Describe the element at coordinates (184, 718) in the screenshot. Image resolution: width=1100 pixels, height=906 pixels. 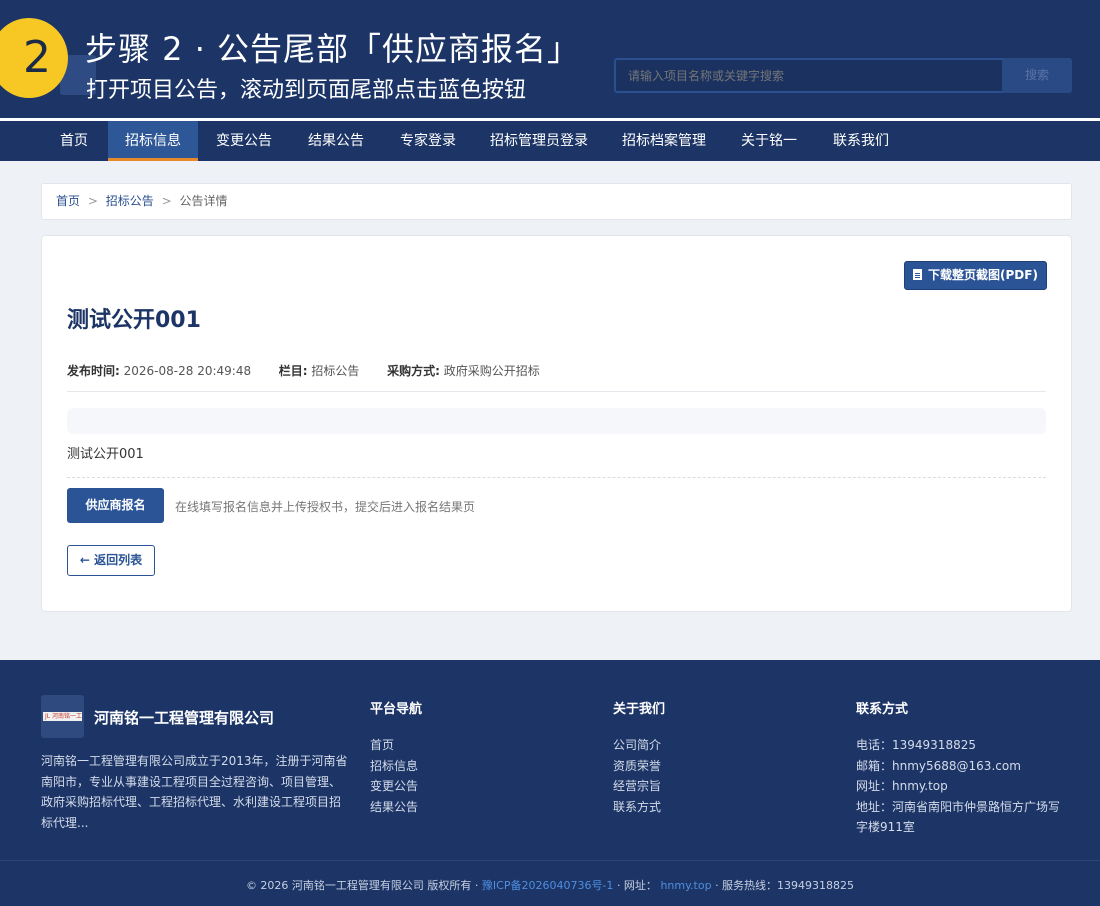
I see `footer-company-name: 河南铭一工程管理有限公司` at that location.